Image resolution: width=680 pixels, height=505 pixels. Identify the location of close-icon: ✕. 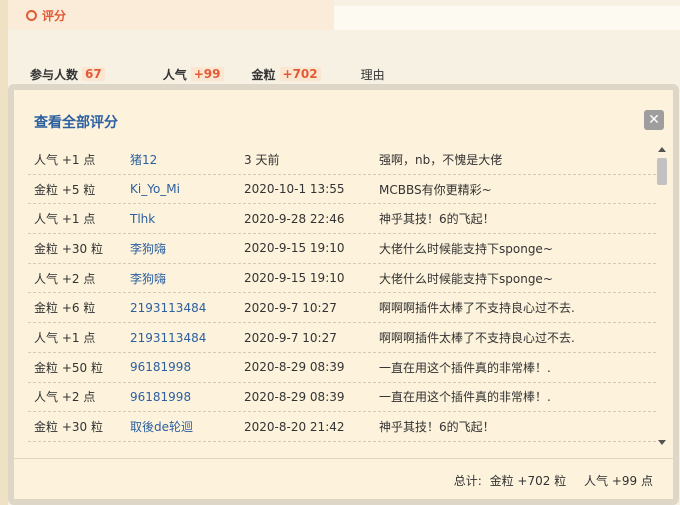
(654, 120).